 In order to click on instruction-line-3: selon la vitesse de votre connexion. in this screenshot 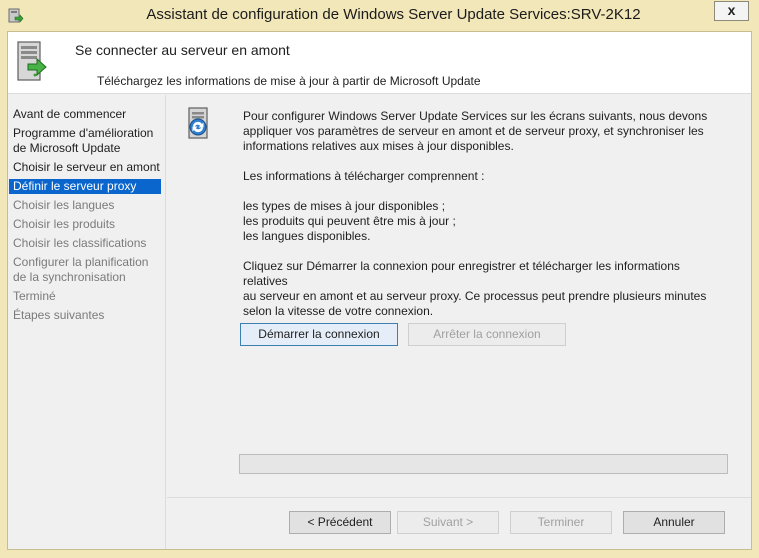, I will do `click(338, 311)`.